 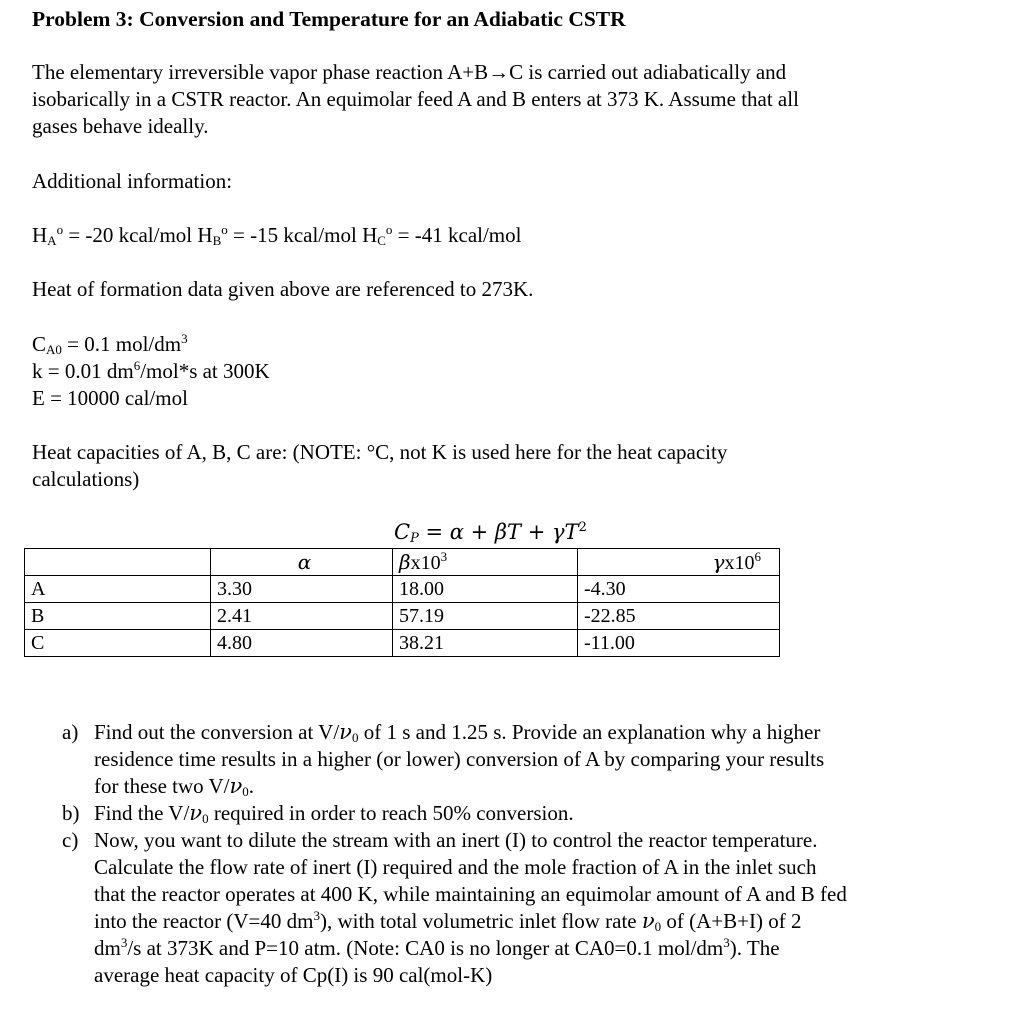 I want to click on cp-formula: CP = α + βT + γT2, so click(x=490, y=533).